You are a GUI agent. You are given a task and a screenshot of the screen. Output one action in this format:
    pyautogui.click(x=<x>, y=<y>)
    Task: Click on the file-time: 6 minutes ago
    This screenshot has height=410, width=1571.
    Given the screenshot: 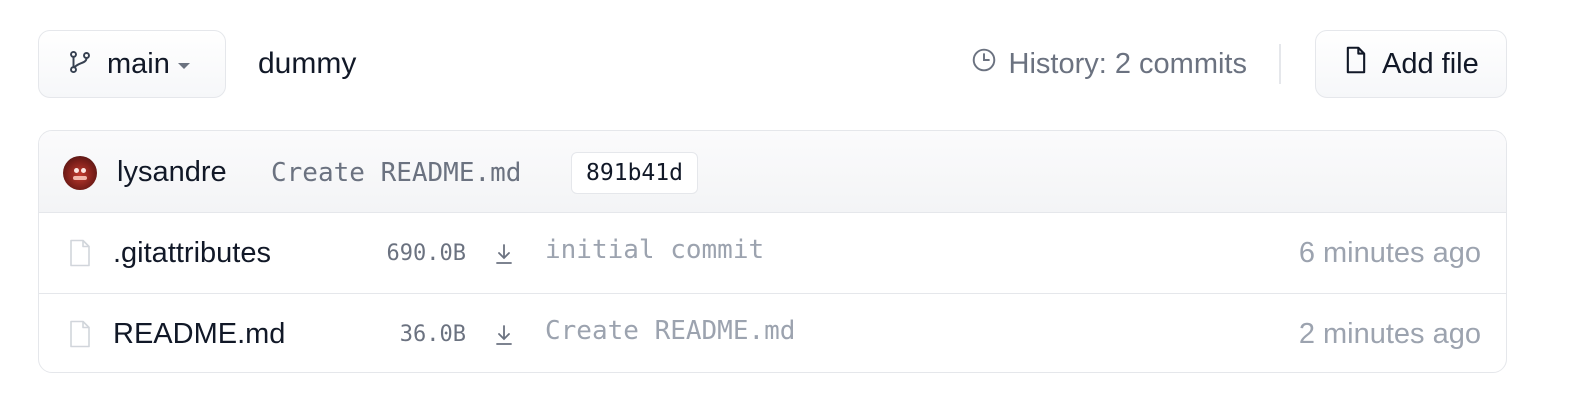 What is the action you would take?
    pyautogui.click(x=1389, y=253)
    